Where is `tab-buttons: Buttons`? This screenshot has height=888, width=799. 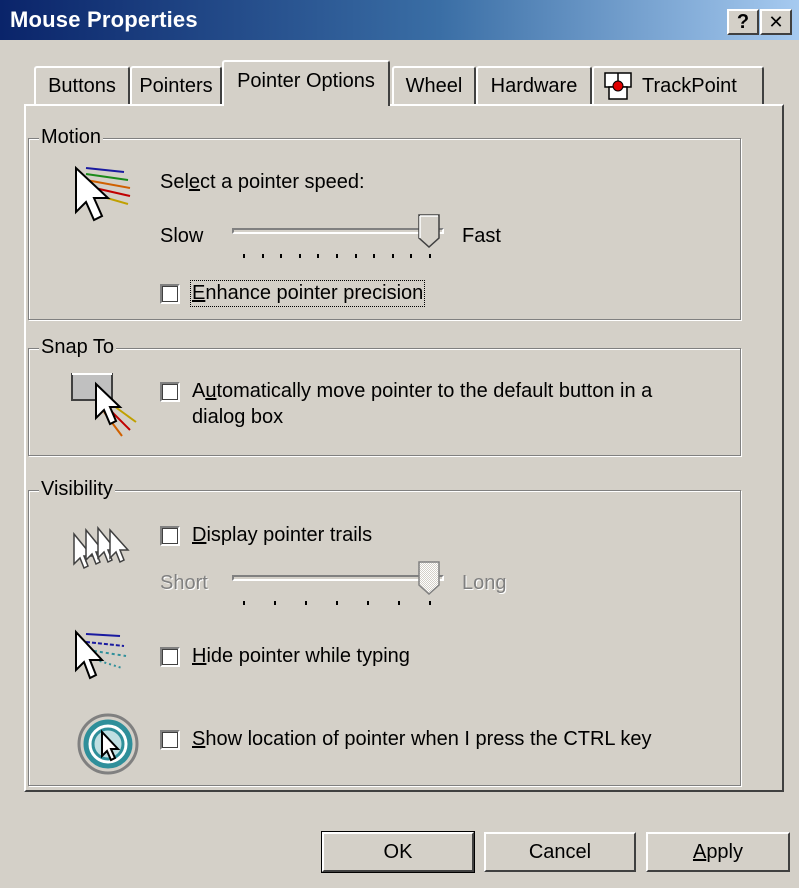 tab-buttons: Buttons is located at coordinates (82, 85).